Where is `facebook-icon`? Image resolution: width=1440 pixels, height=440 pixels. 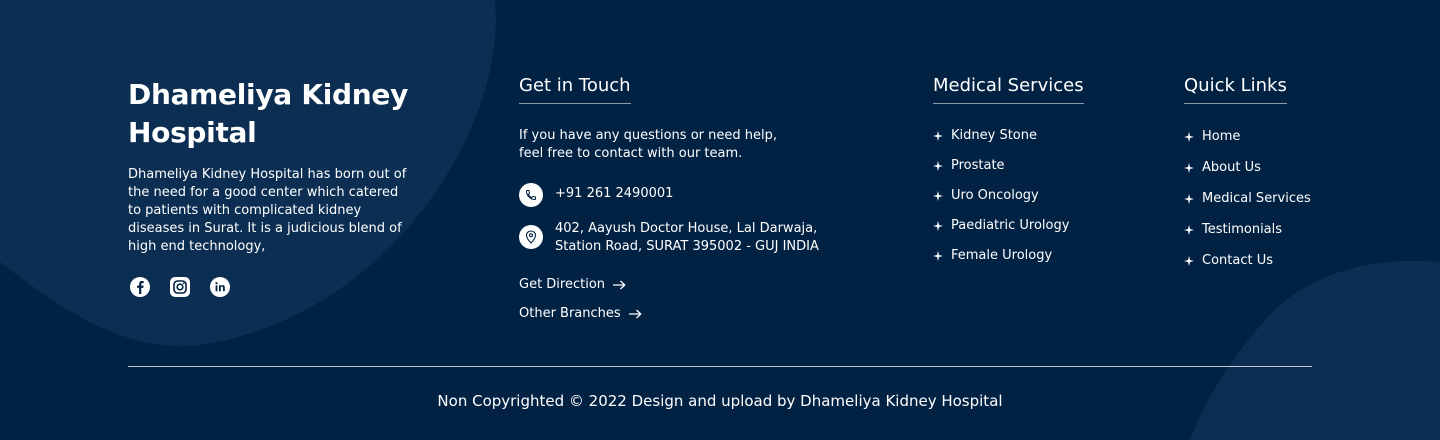
facebook-icon is located at coordinates (140, 287).